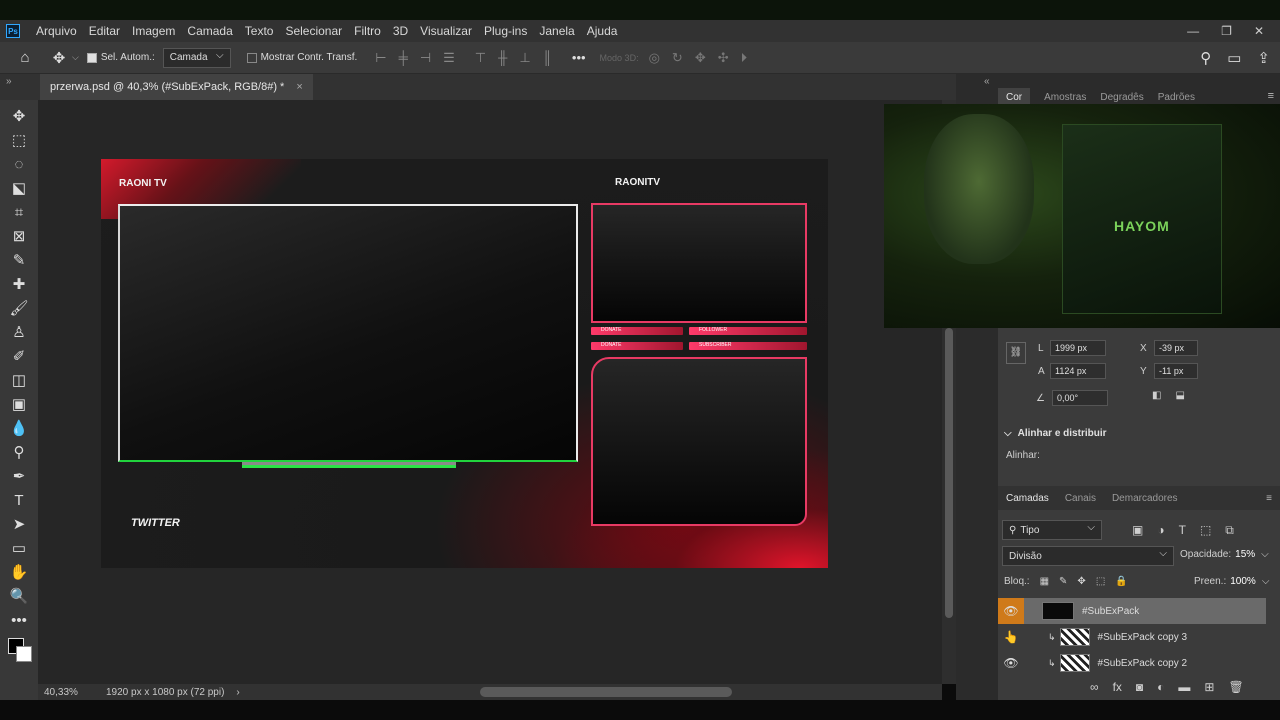 This screenshot has height=720, width=1280. I want to click on lasso-tool-icon: ◌, so click(19, 164).